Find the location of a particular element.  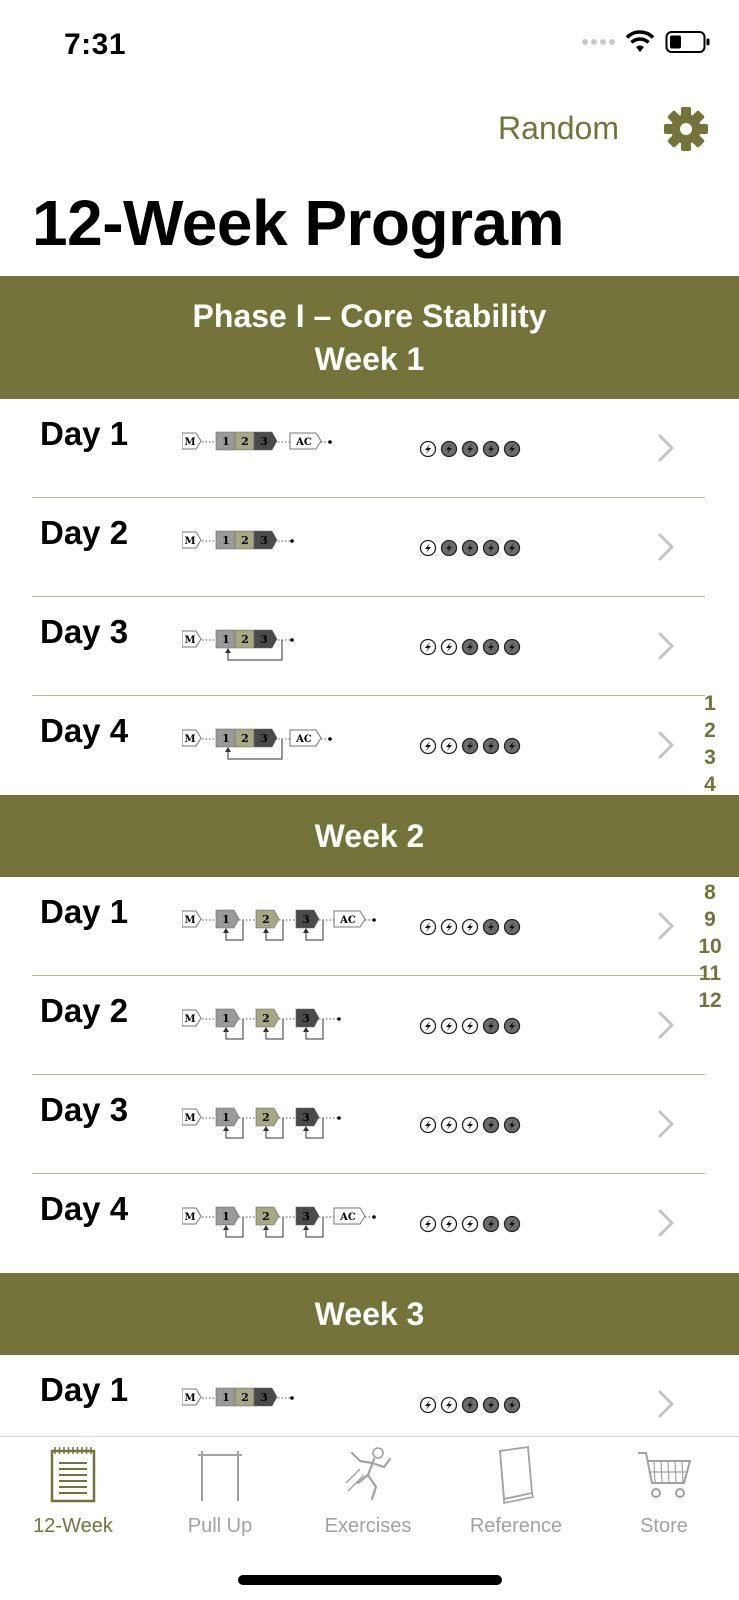

section-header: Phase I – Core Stability Week 1 is located at coordinates (369, 337).